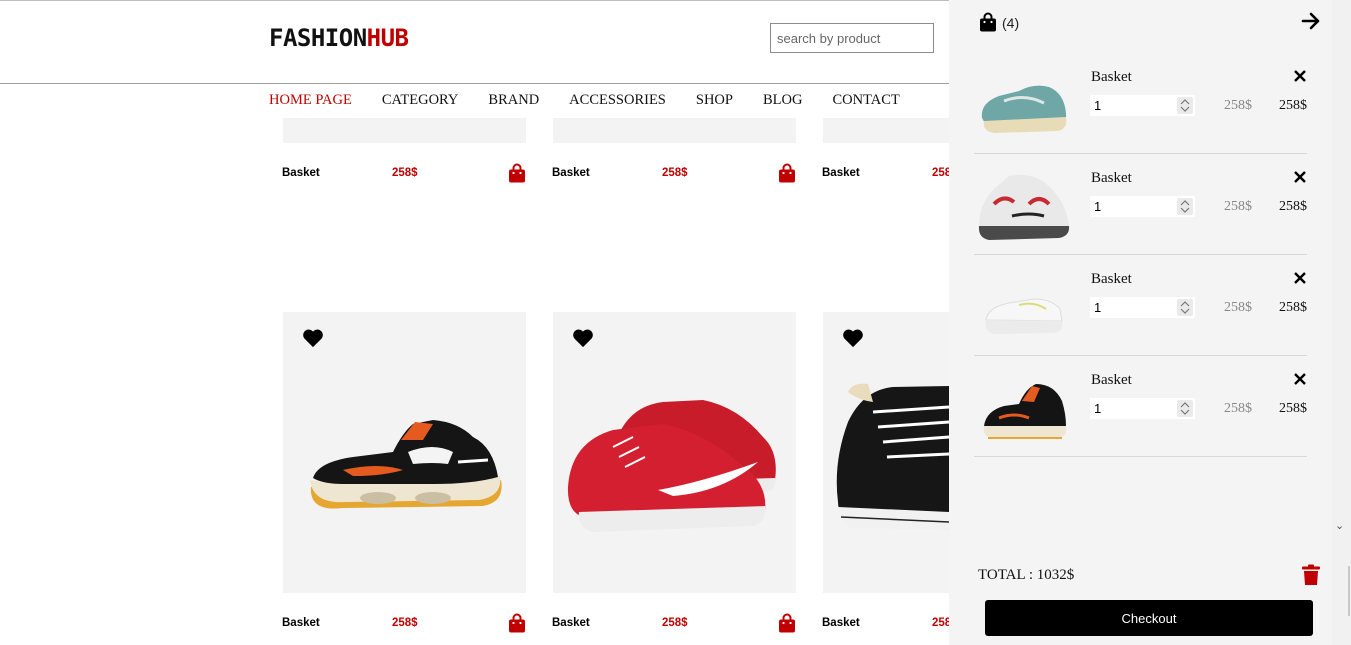  Describe the element at coordinates (1311, 575) in the screenshot. I see `trash-icon` at that location.